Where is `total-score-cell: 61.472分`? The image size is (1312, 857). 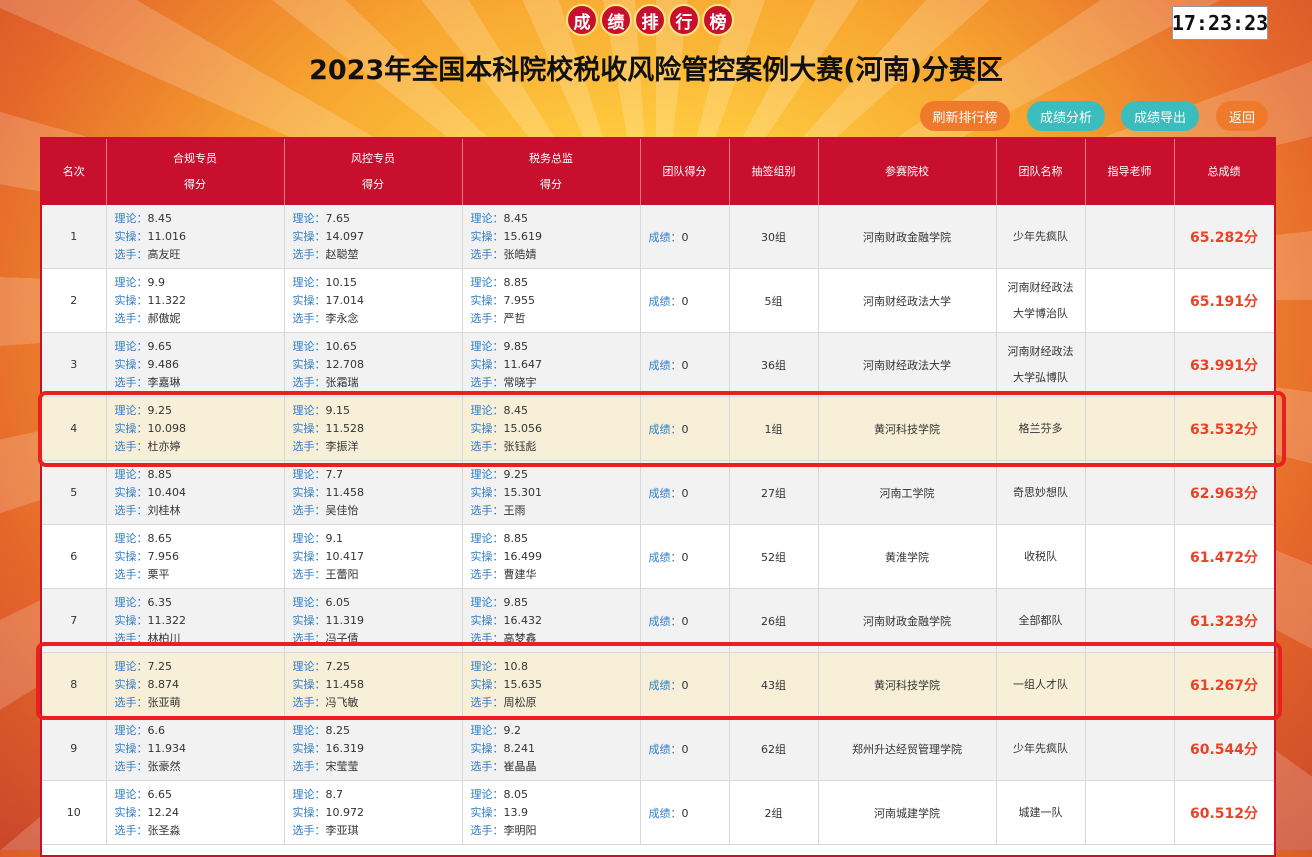 total-score-cell: 61.472分 is located at coordinates (1224, 556).